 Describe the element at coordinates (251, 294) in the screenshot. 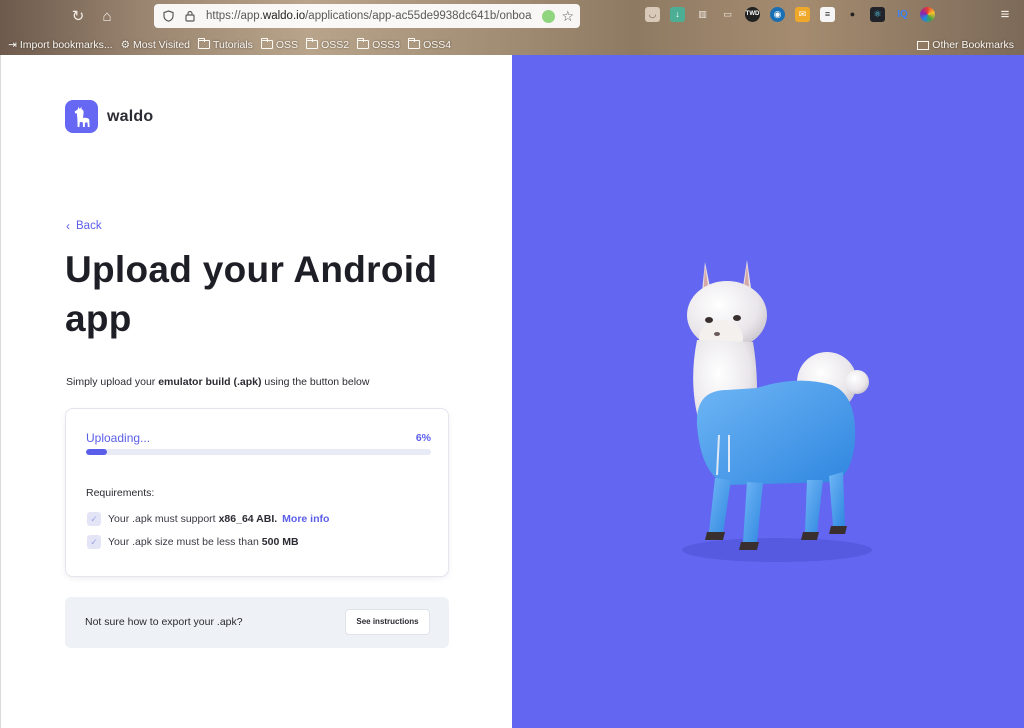

I see `page-title: Upload your Android app` at that location.